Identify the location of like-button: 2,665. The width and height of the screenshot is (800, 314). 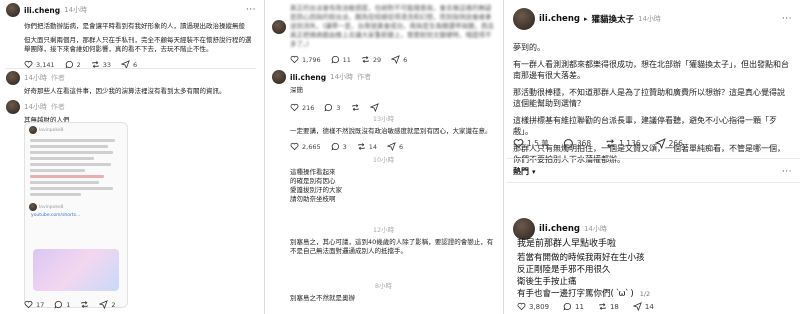
(305, 146).